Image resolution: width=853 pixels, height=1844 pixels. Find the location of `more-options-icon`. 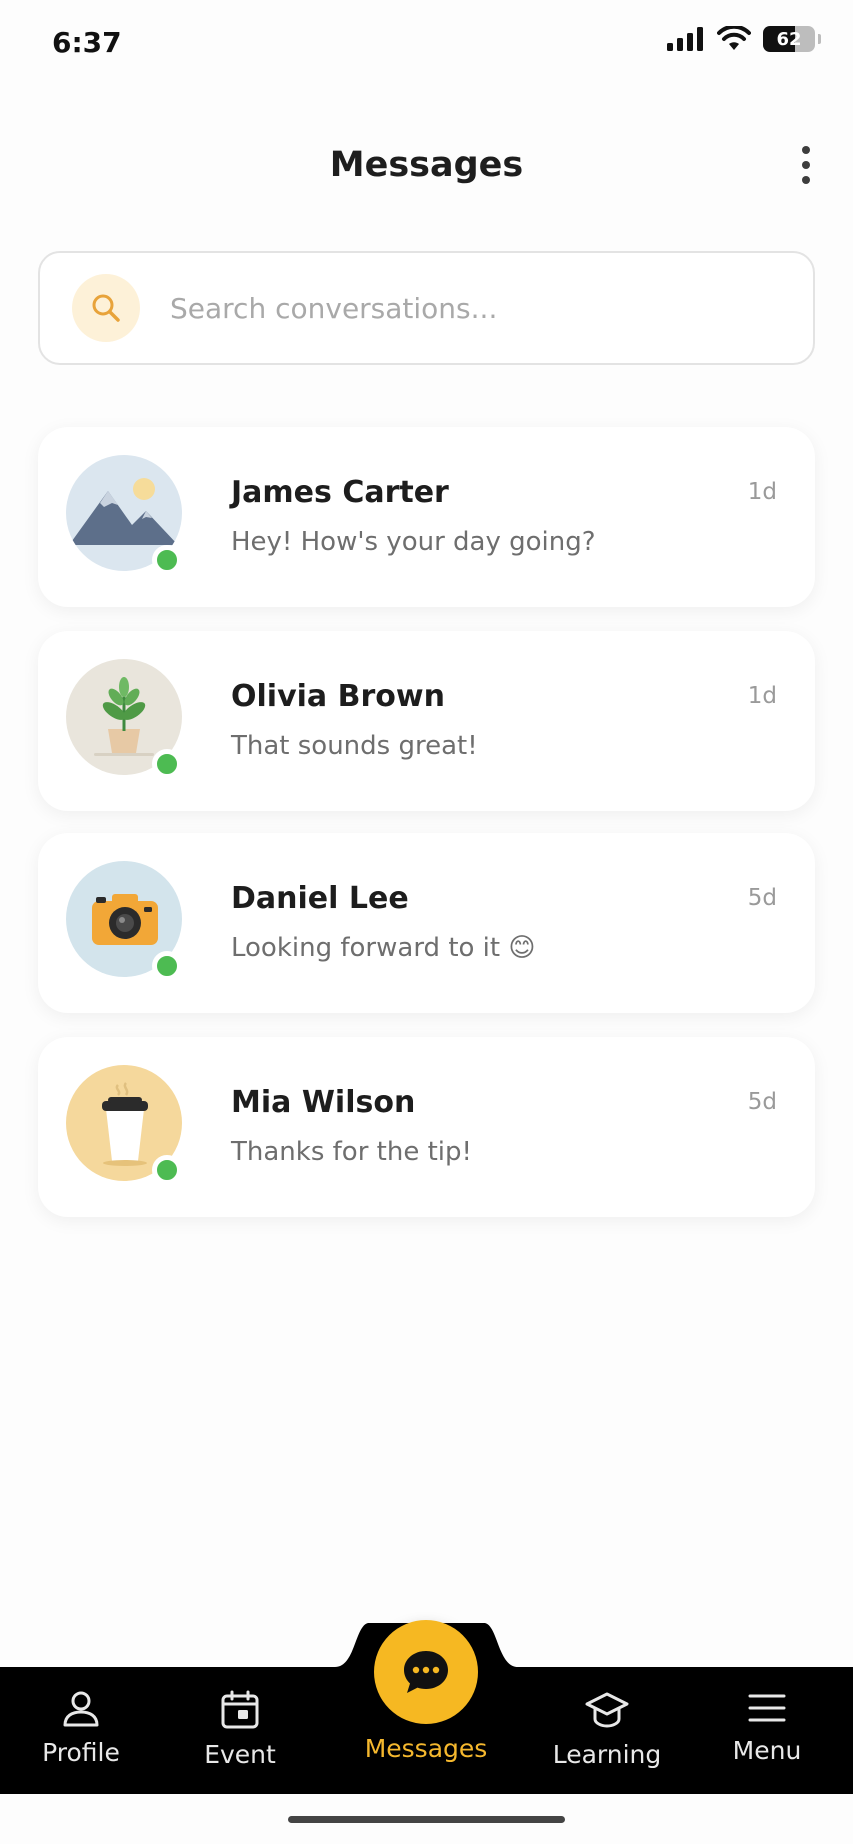

more-options-icon is located at coordinates (806, 165).